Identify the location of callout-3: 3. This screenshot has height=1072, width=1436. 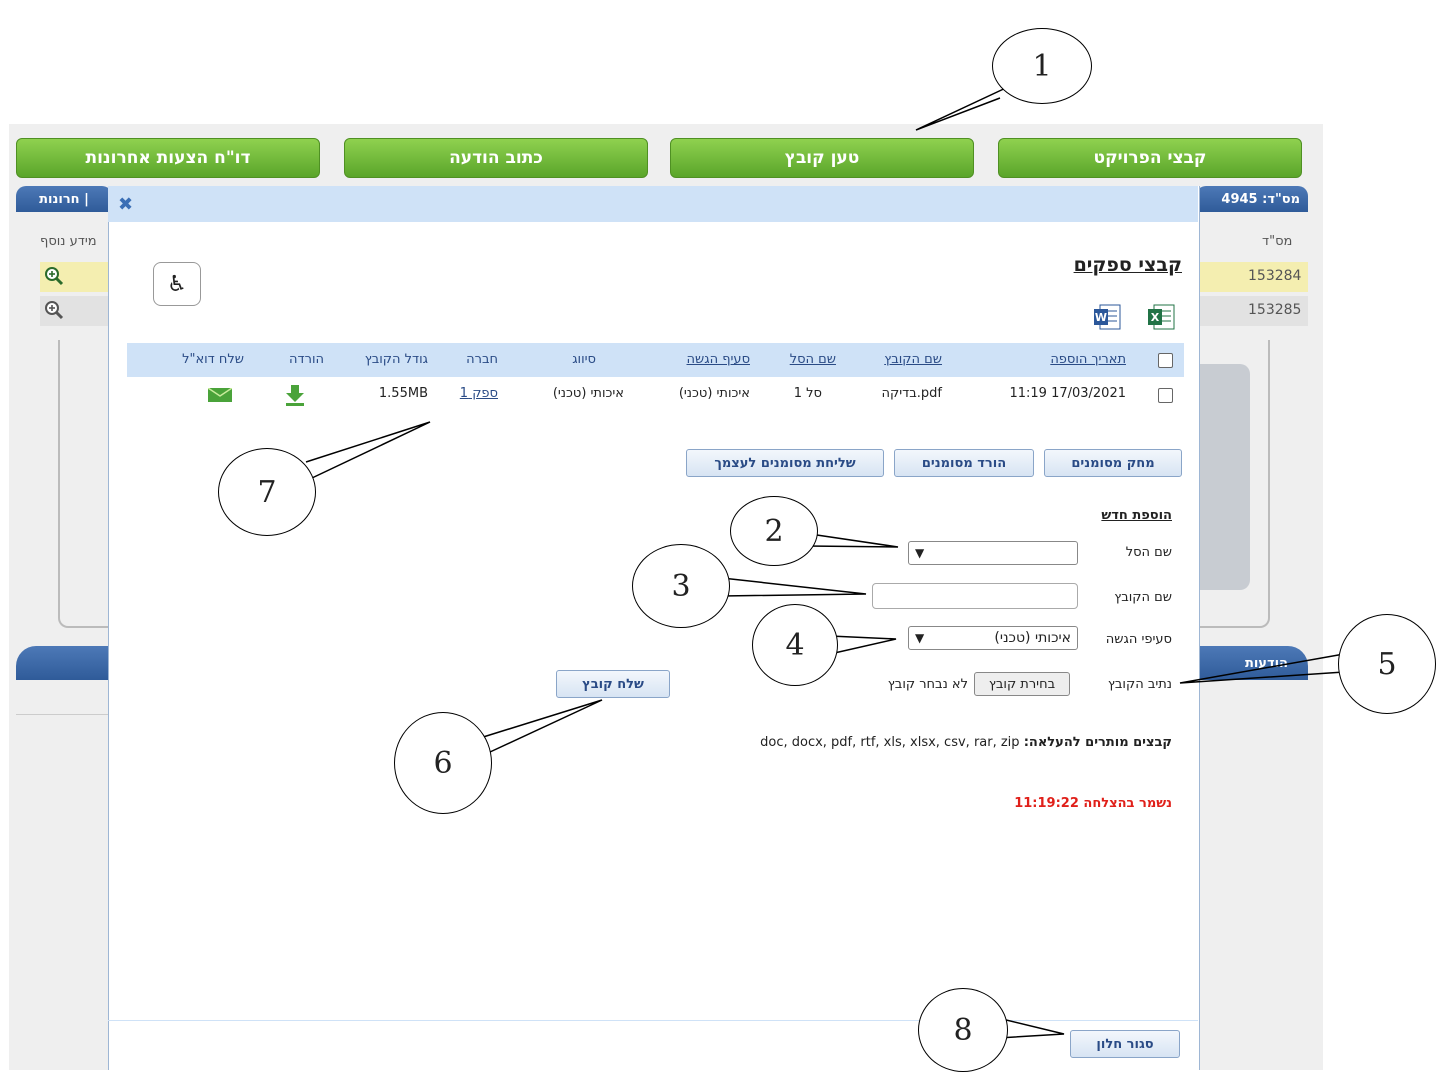
(681, 586).